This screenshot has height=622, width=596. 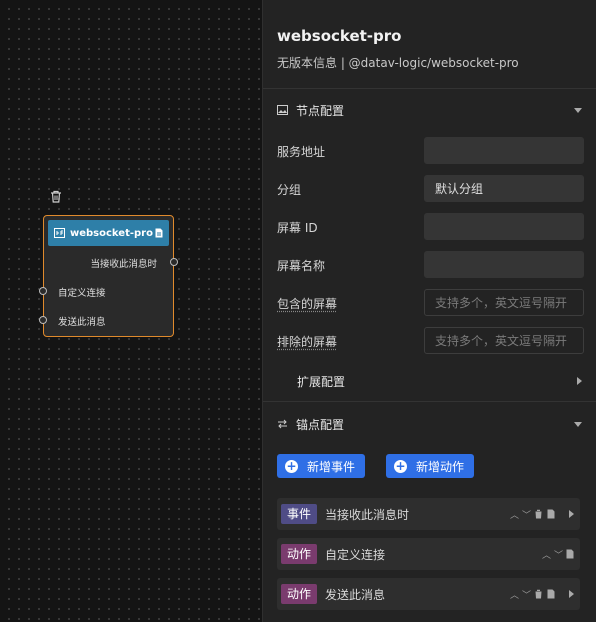 What do you see at coordinates (297, 228) in the screenshot?
I see `field-label: 屏幕 ID` at bounding box center [297, 228].